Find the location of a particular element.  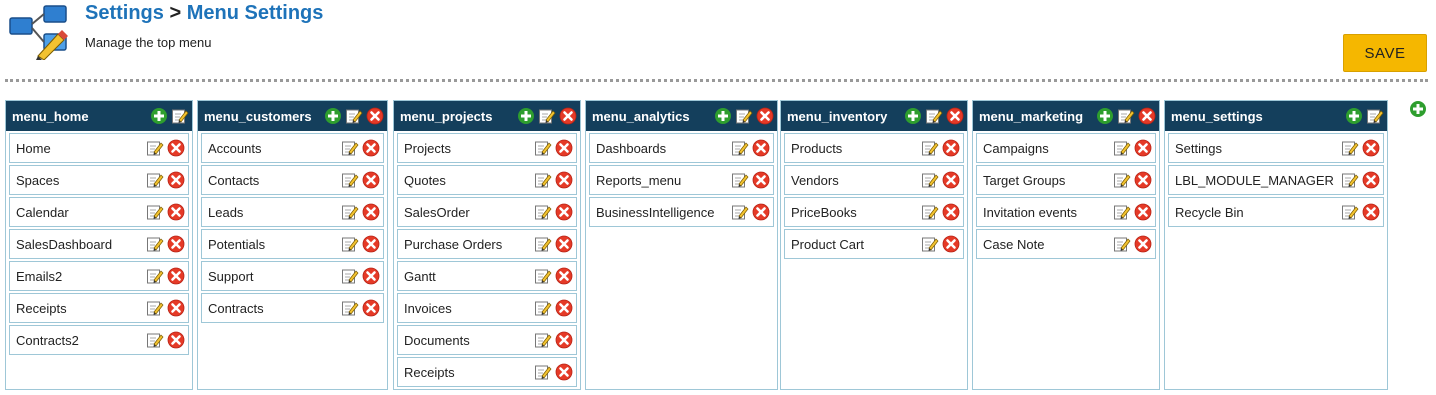

menu-item: Accounts is located at coordinates (292, 148).